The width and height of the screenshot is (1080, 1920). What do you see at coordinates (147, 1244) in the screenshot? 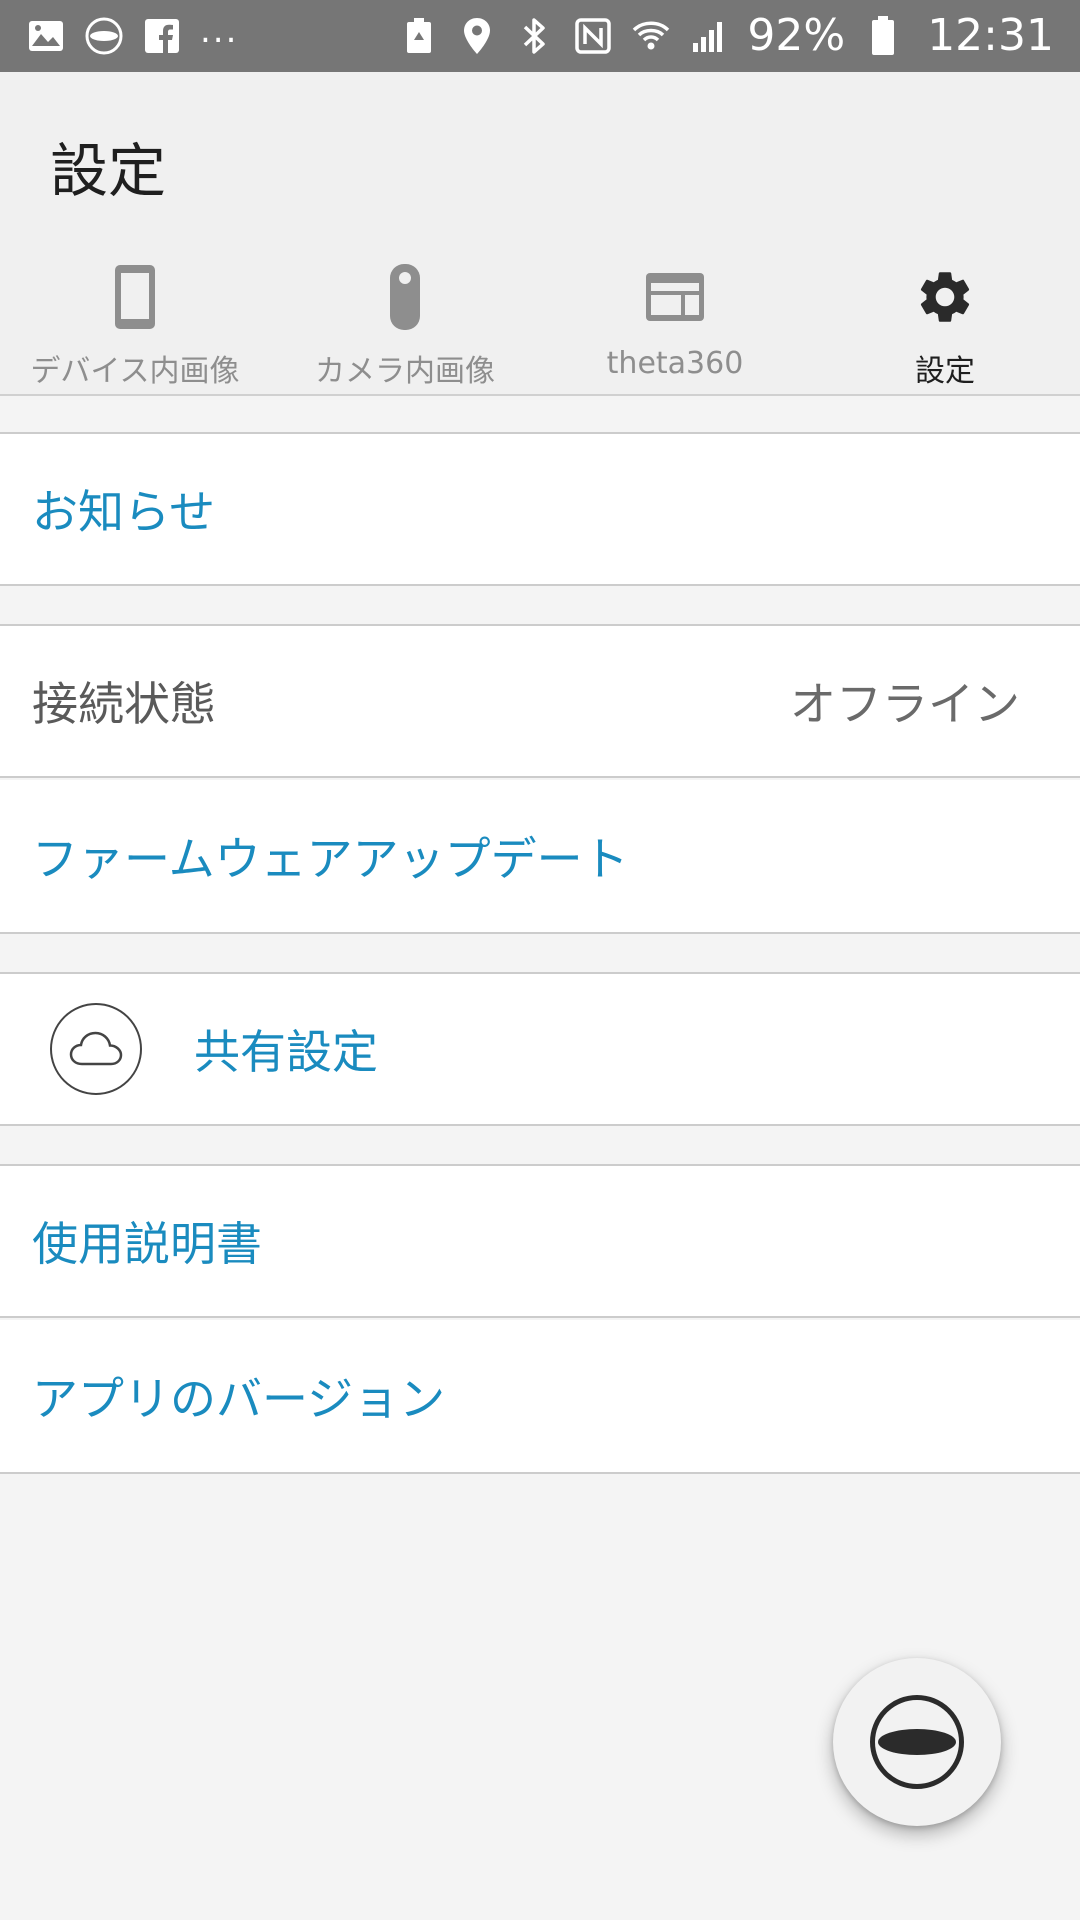
I see `user-manual-label: 使用説明書` at bounding box center [147, 1244].